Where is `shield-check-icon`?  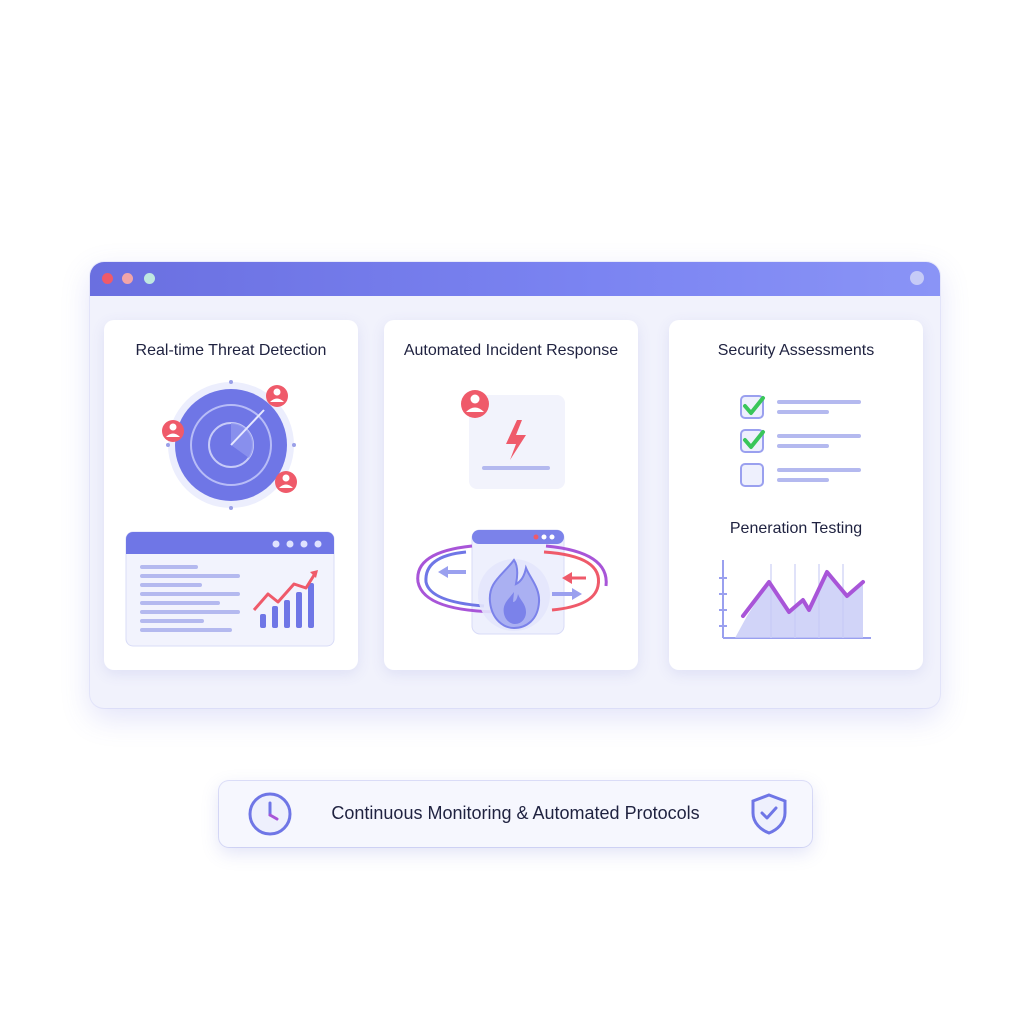
shield-check-icon is located at coordinates (769, 814).